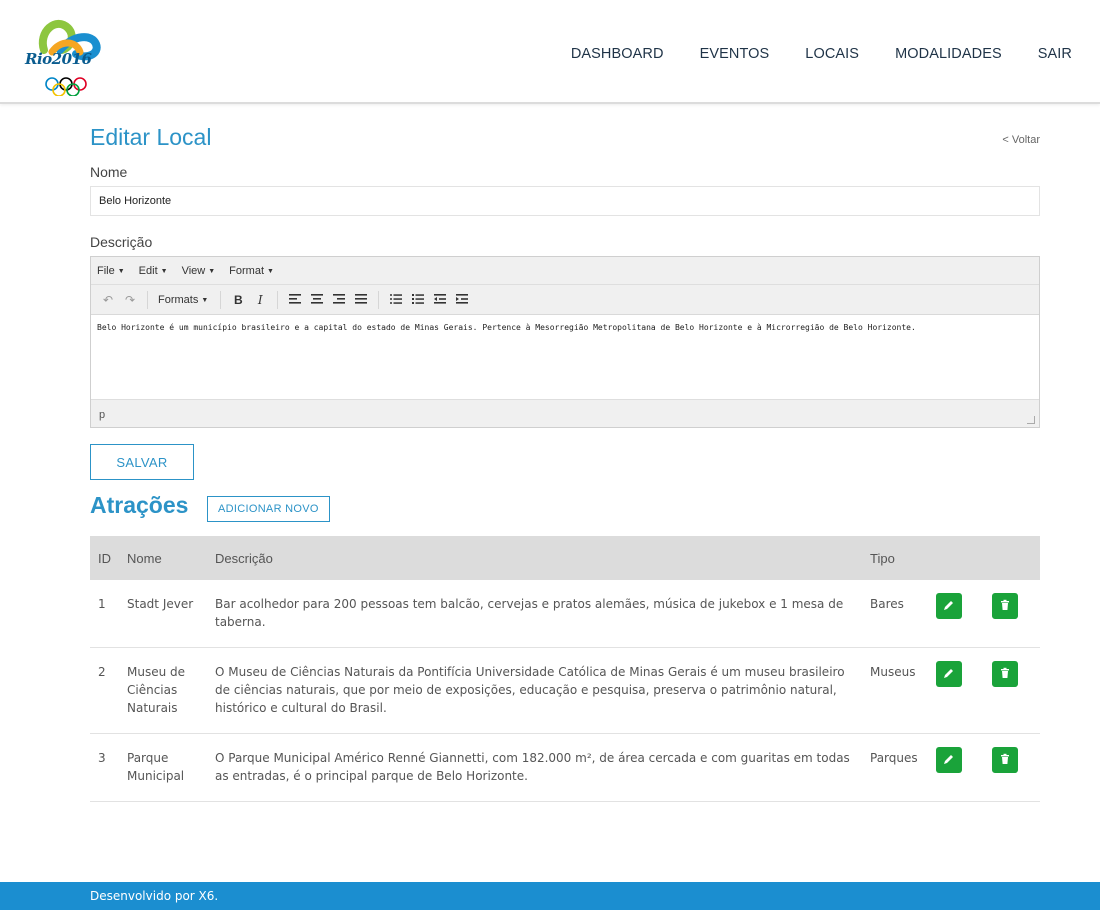 The image size is (1100, 910). I want to click on editor-element-path: p, so click(102, 415).